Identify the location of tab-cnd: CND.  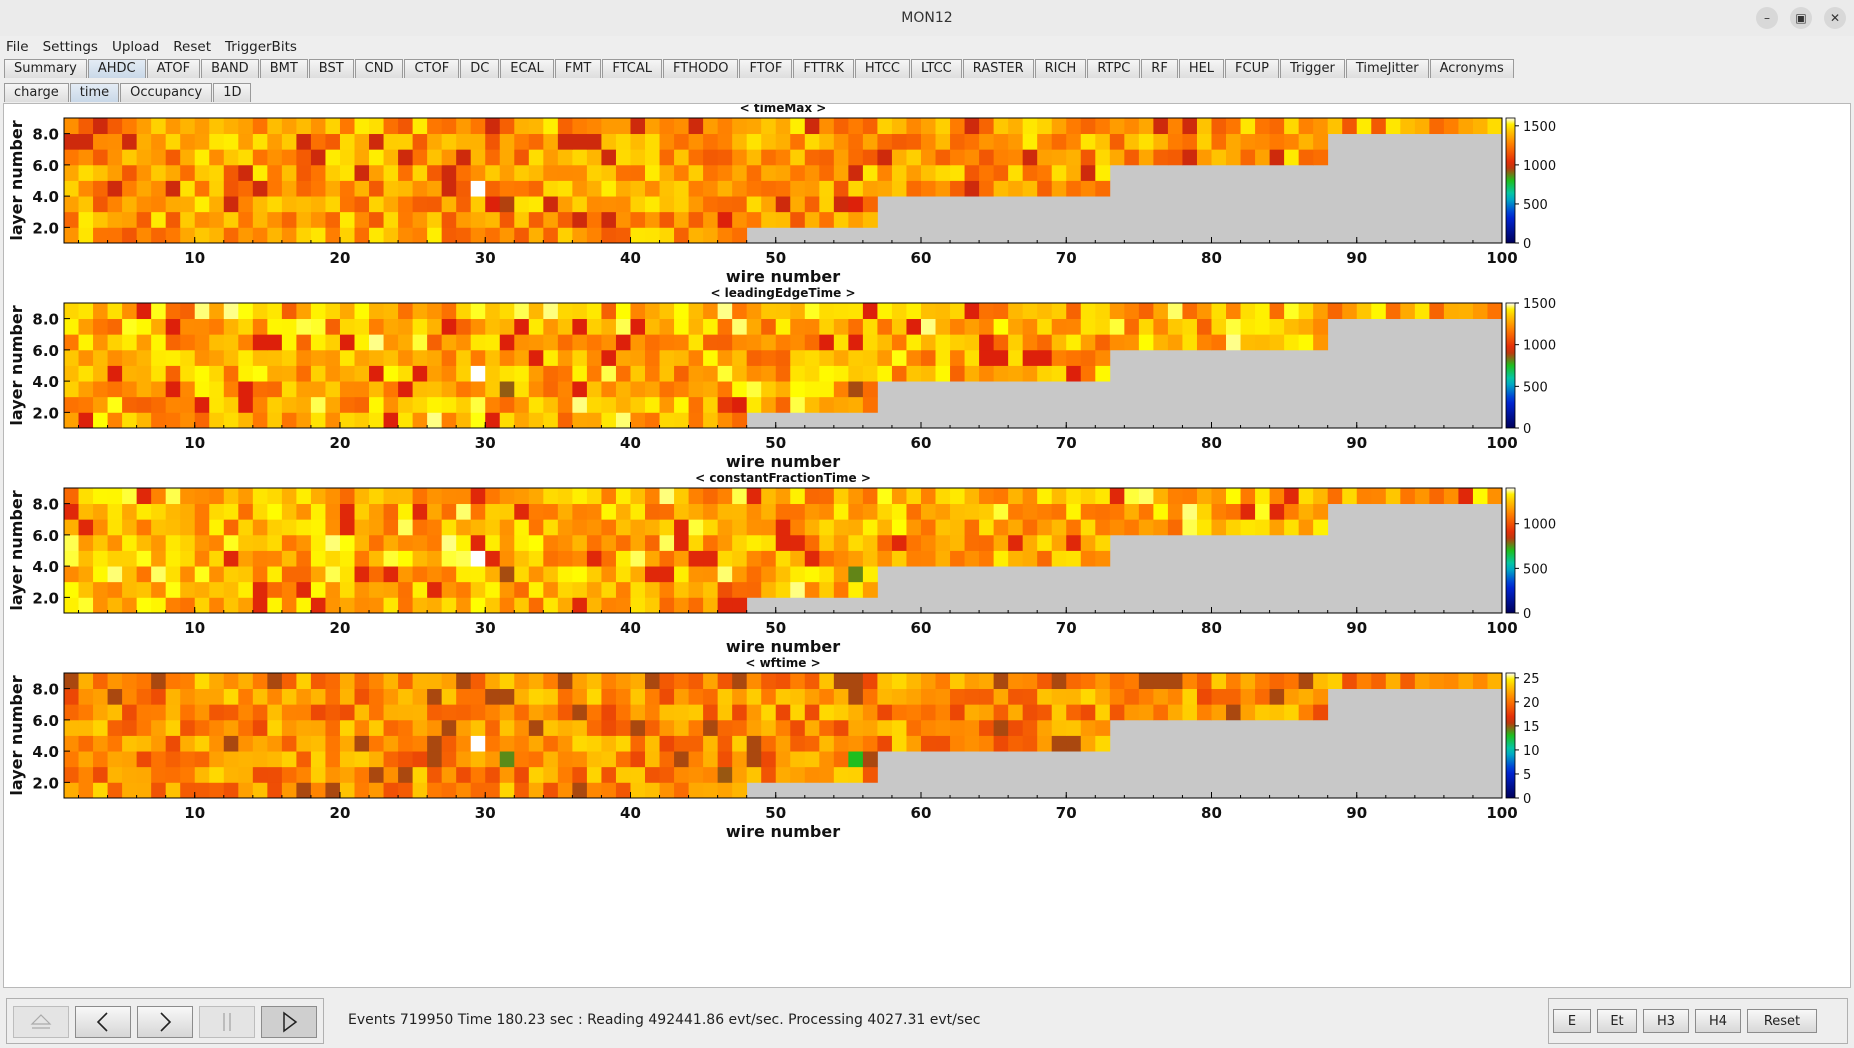
(379, 68).